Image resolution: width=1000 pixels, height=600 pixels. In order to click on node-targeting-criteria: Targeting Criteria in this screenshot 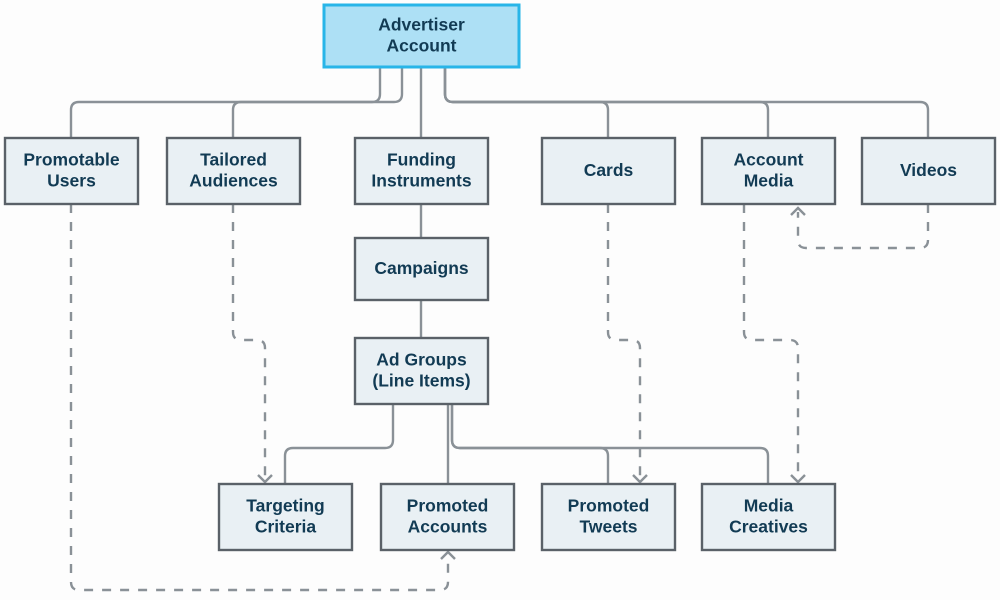, I will do `click(285, 517)`.